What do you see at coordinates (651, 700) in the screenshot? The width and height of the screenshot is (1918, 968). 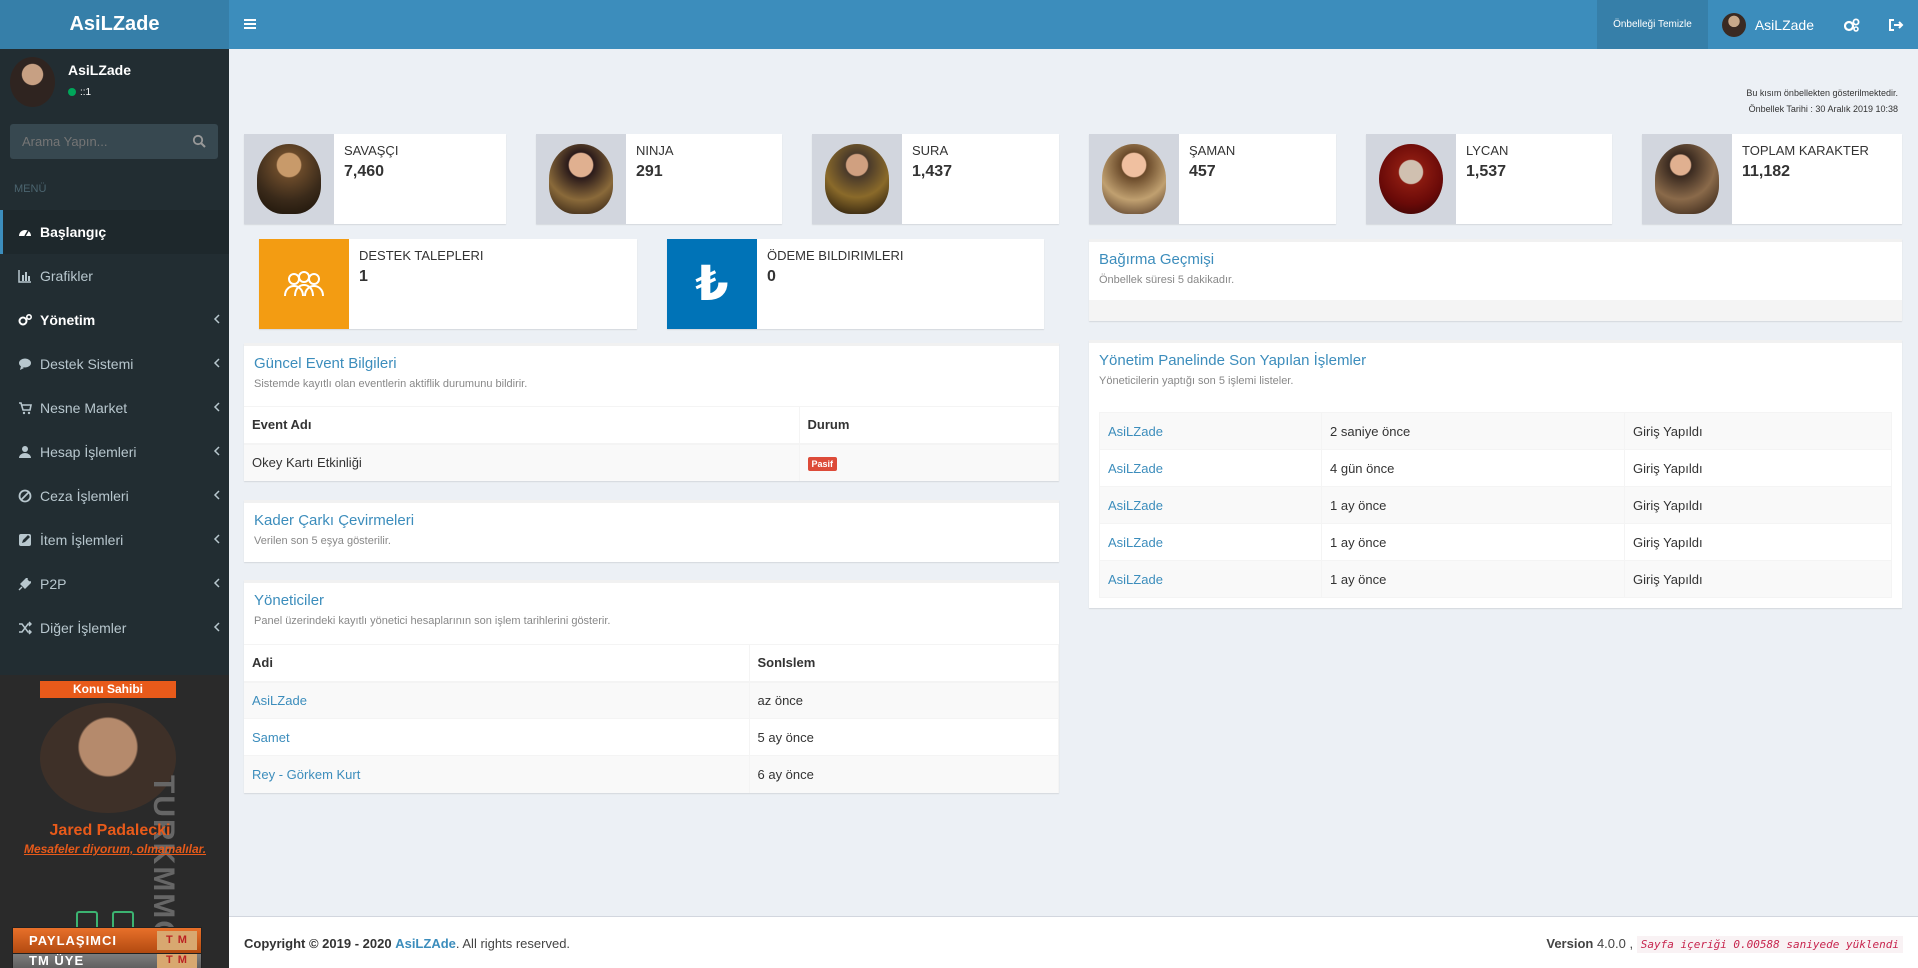 I see `table-row: AsiLZade az önce` at bounding box center [651, 700].